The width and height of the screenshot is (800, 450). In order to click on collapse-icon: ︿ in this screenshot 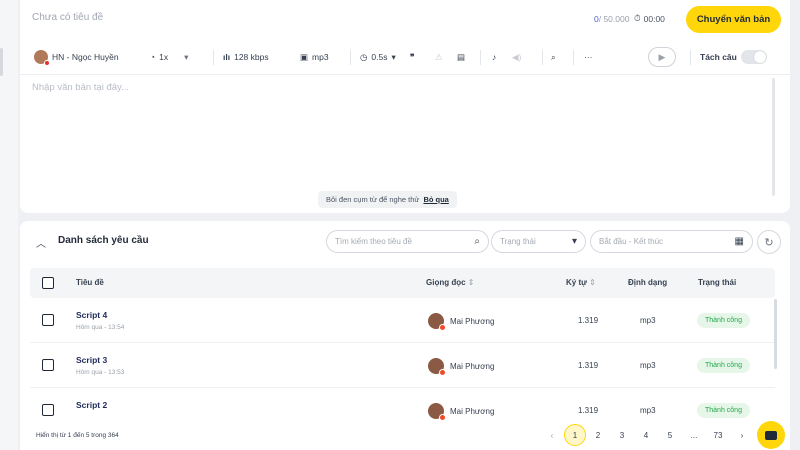, I will do `click(41, 242)`.